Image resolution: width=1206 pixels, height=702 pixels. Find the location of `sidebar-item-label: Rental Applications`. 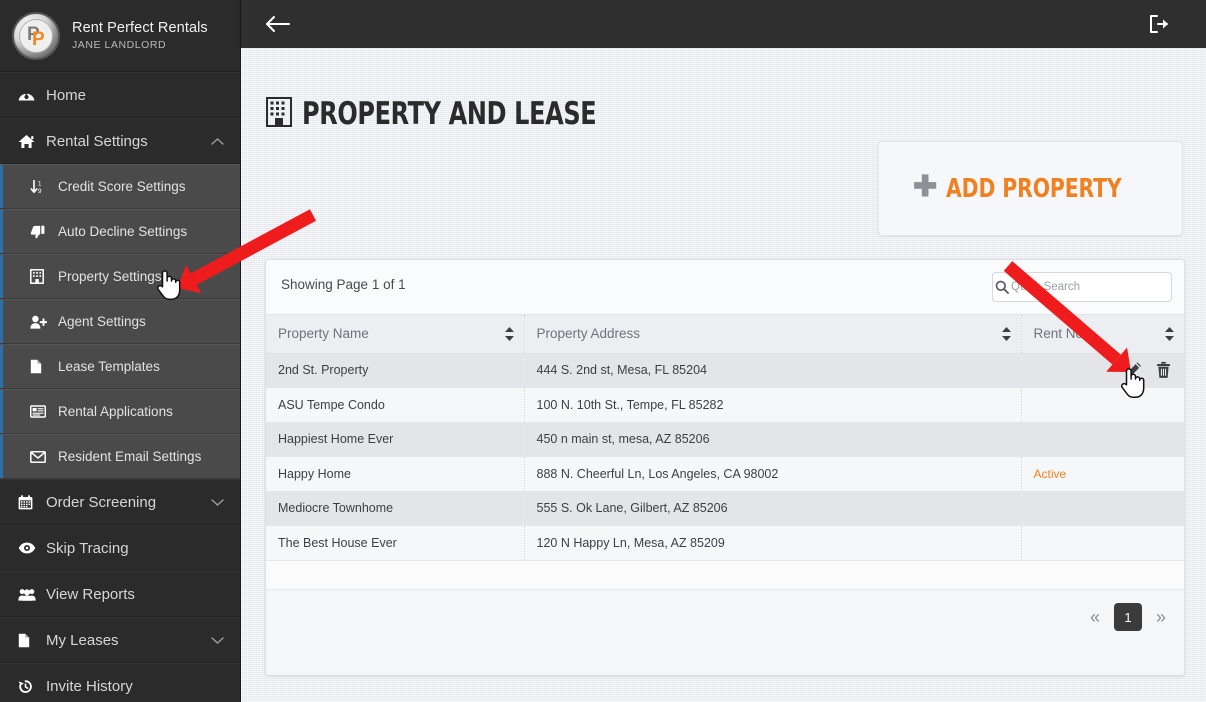

sidebar-item-label: Rental Applications is located at coordinates (115, 411).